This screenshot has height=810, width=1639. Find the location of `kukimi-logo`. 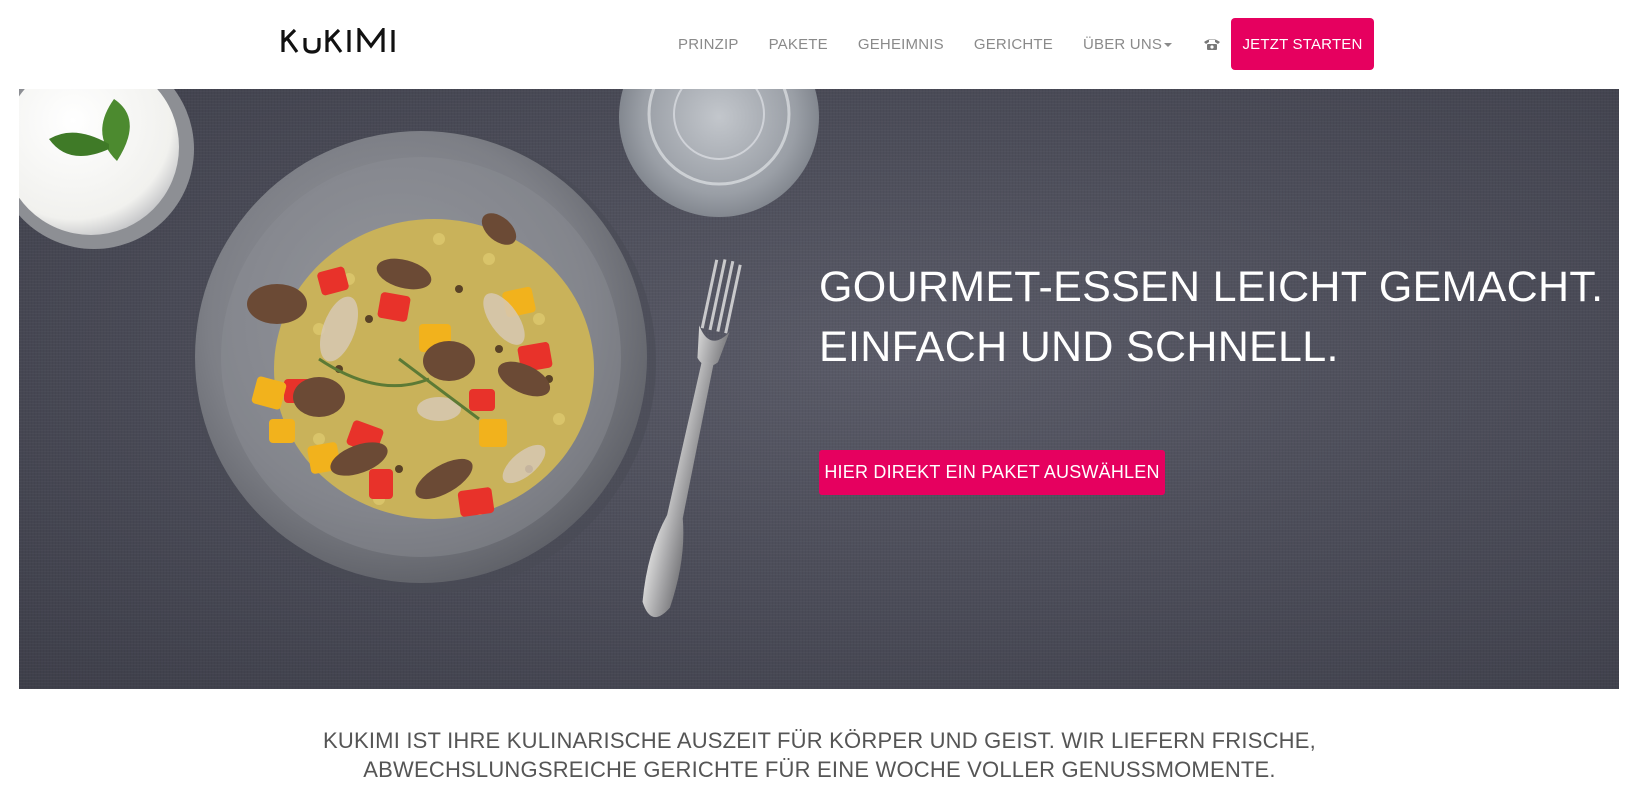

kukimi-logo is located at coordinates (345, 41).